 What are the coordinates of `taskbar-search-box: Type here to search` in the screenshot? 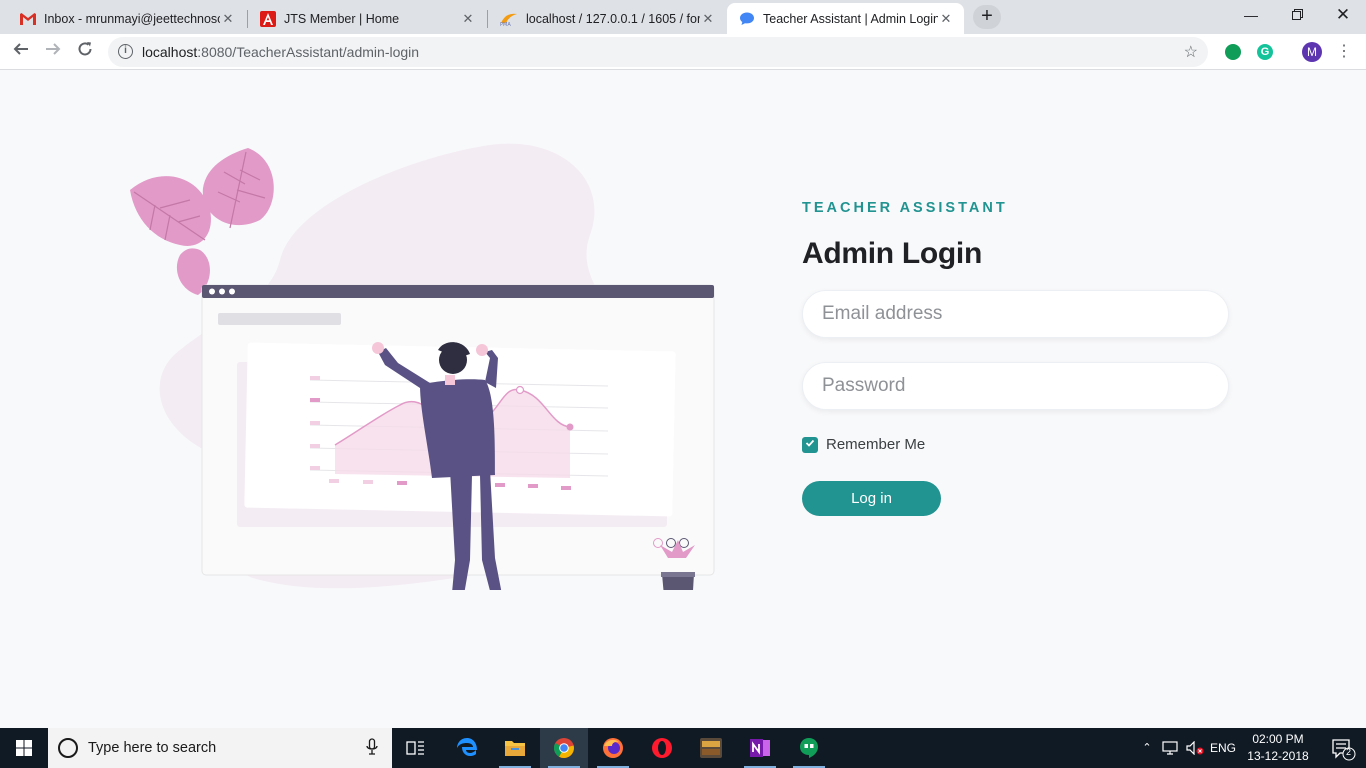 It's located at (220, 748).